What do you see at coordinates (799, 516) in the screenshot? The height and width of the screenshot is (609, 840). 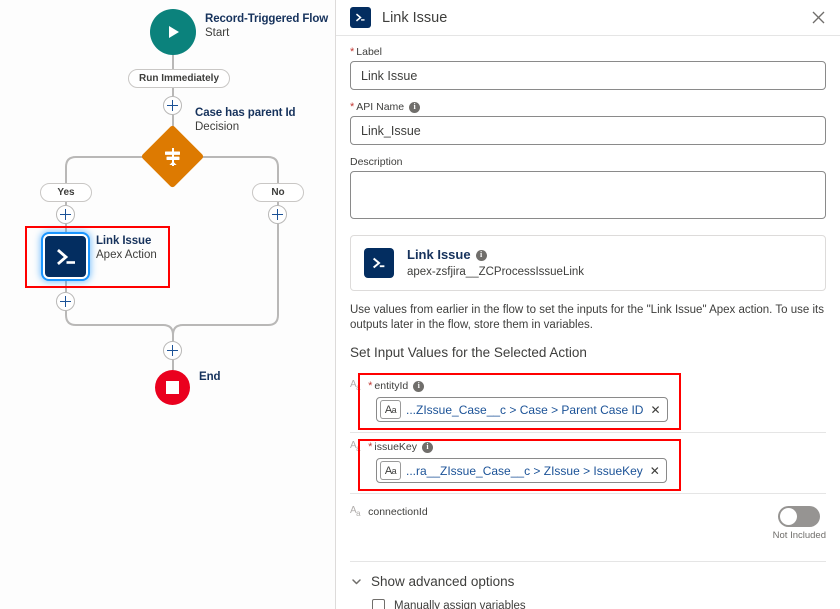 I see `include-toggle` at bounding box center [799, 516].